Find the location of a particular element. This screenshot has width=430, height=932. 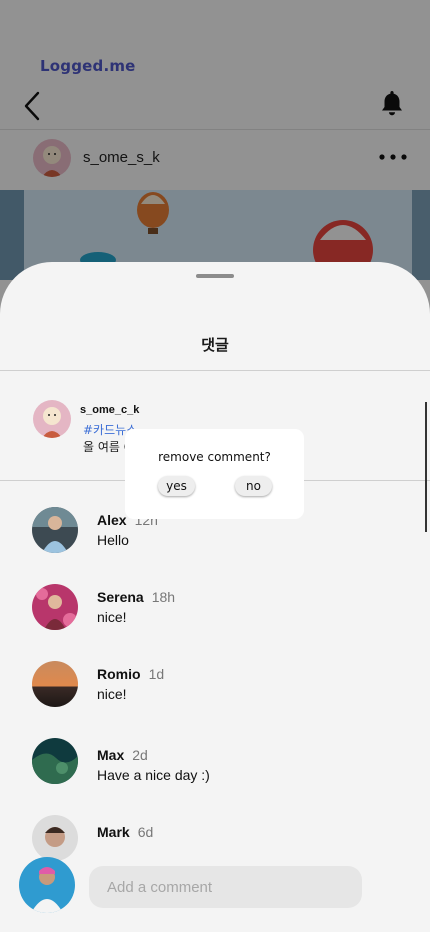

comment-text: Have a nice day :) is located at coordinates (153, 775).